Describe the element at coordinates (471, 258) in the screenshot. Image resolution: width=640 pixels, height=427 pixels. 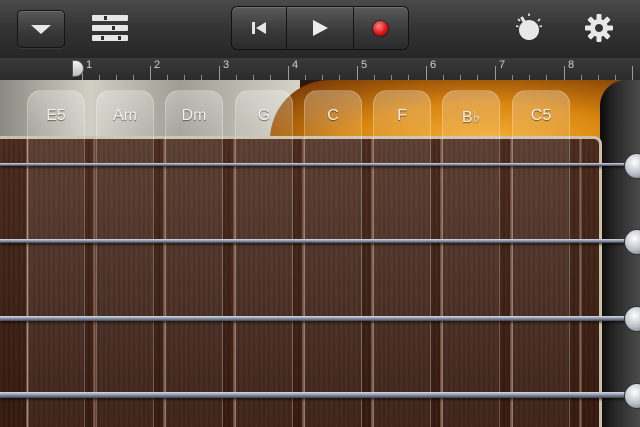
I see `chord-strip-bflat: B♭` at that location.